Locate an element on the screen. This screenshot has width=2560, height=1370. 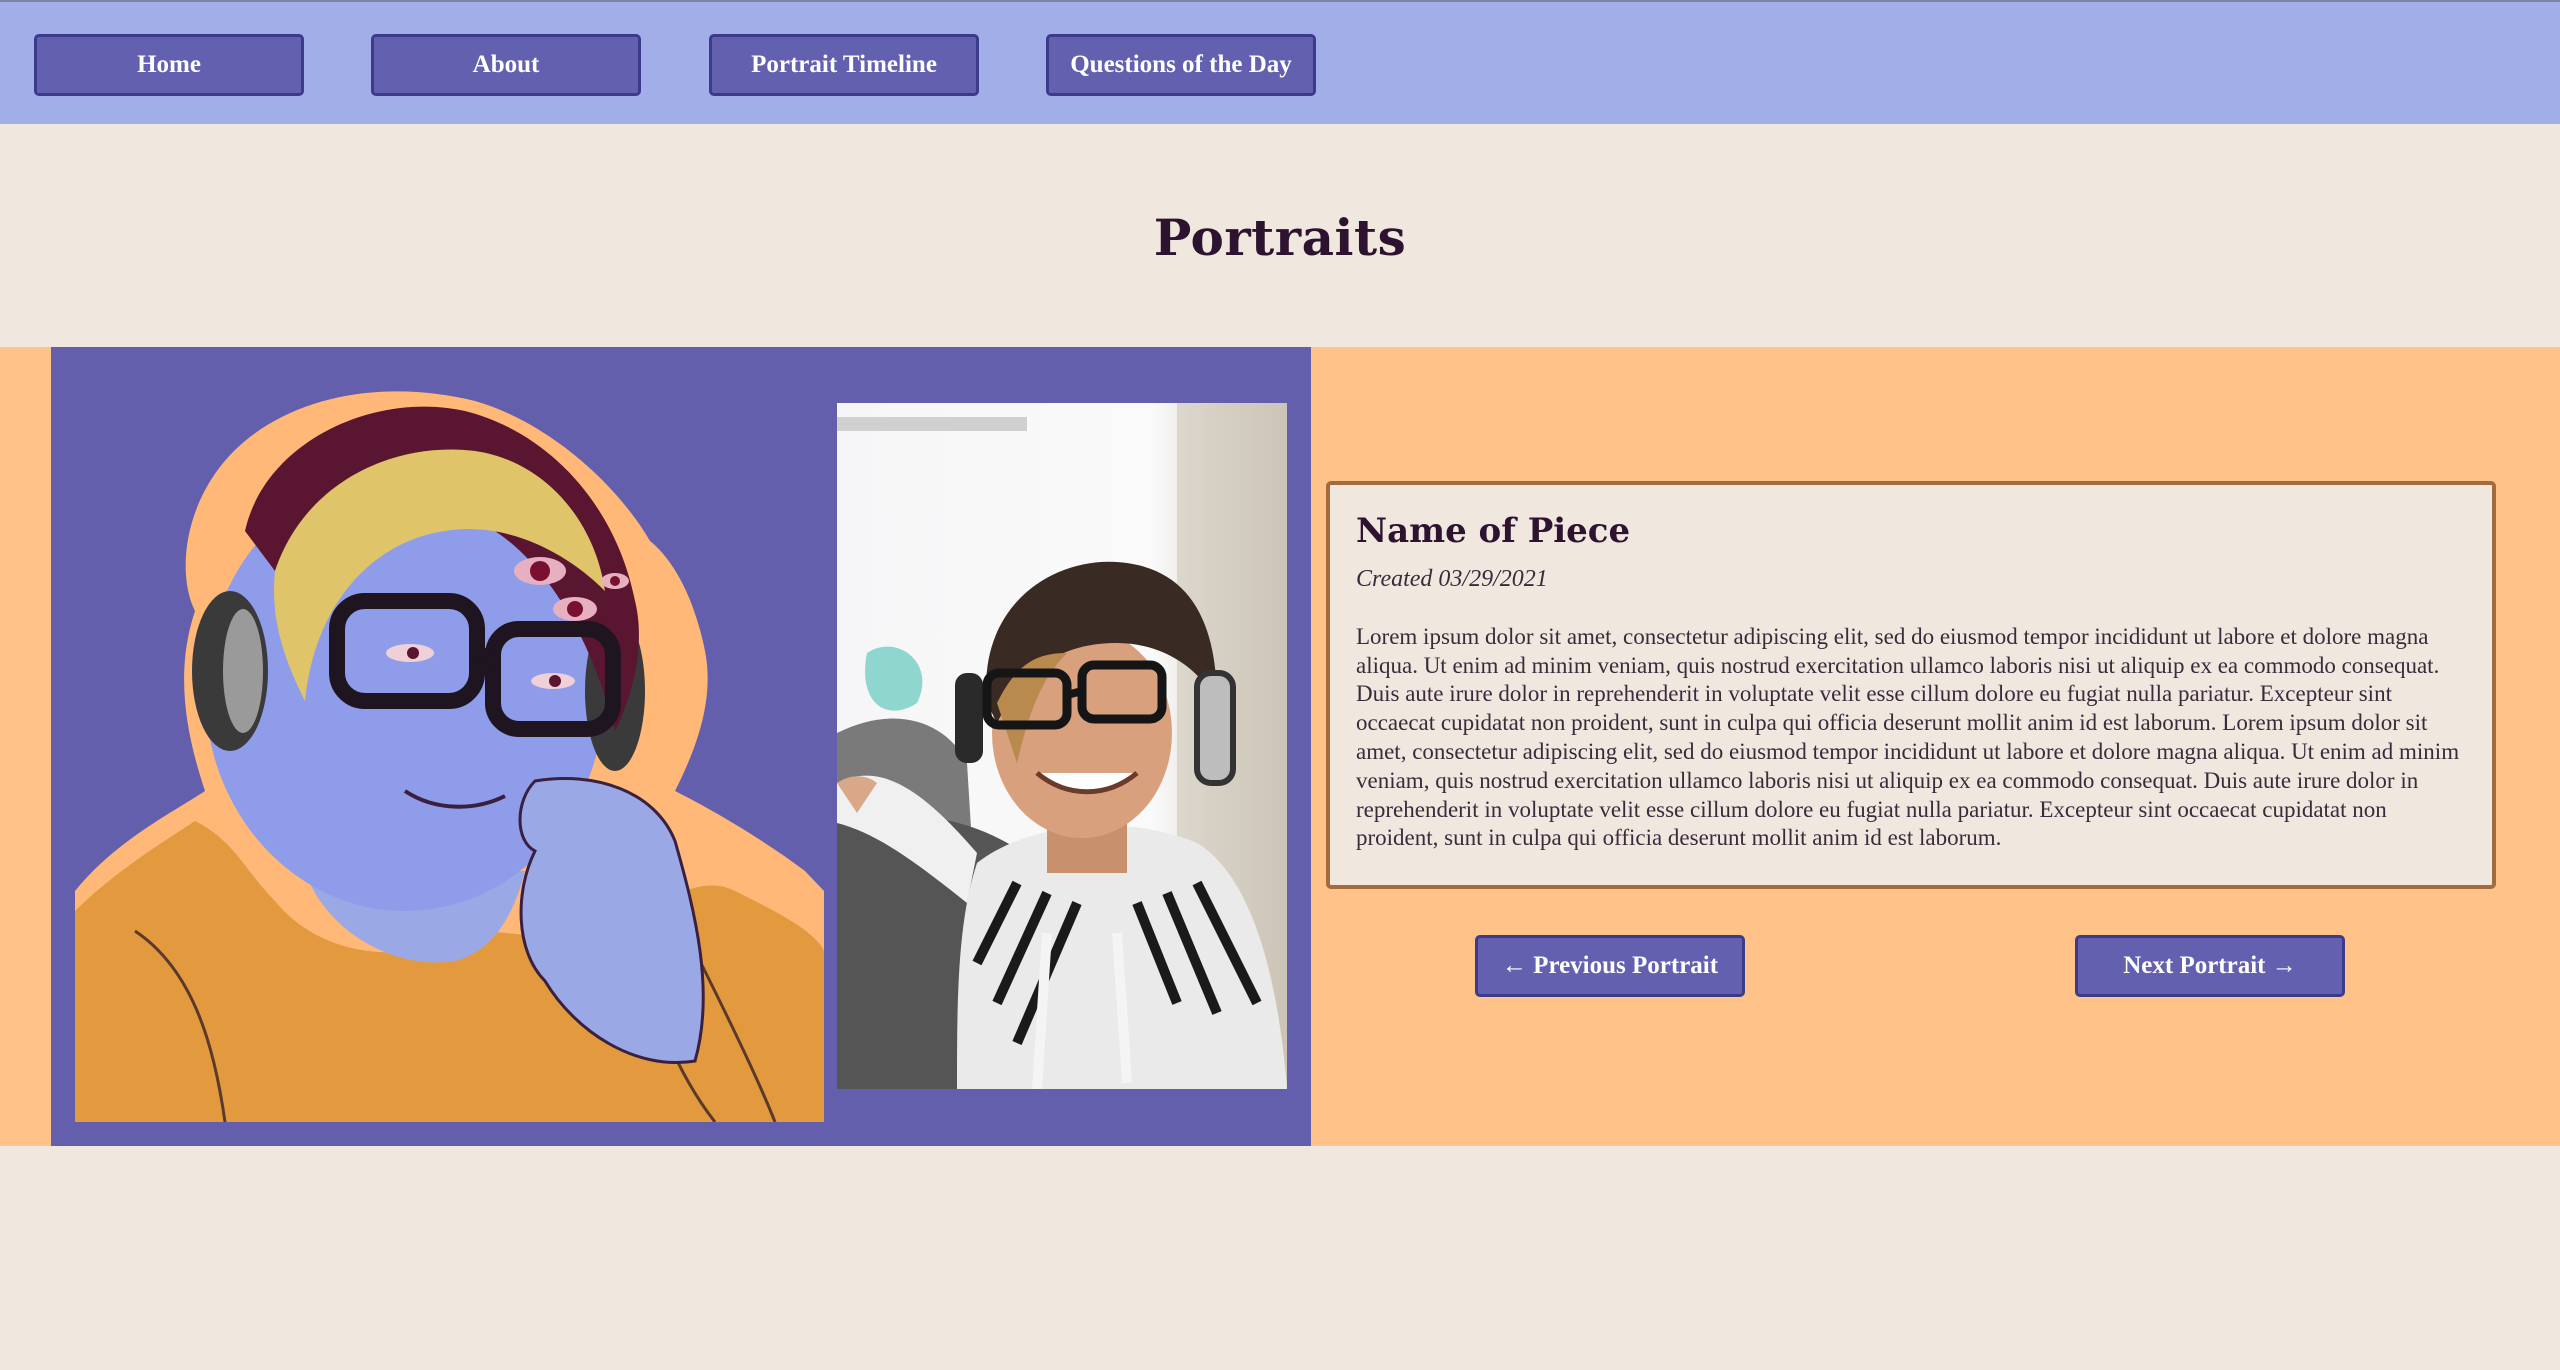
reference-photo-image is located at coordinates (1062, 746).